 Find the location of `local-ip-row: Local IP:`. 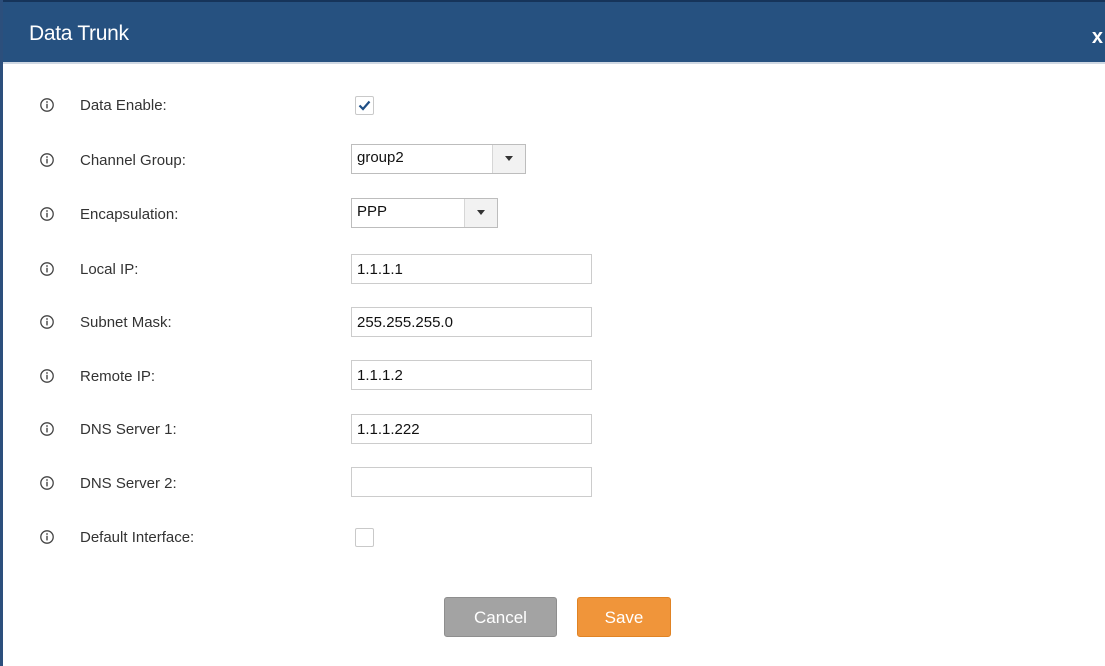

local-ip-row: Local IP: is located at coordinates (503, 270).